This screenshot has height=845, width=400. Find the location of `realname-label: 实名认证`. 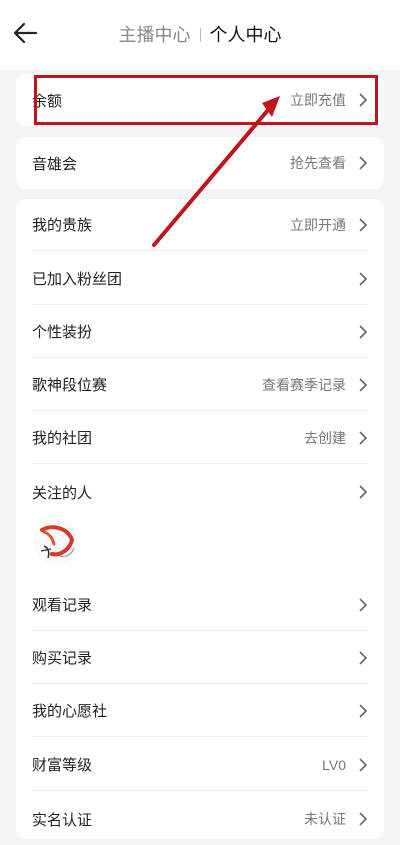

realname-label: 实名认证 is located at coordinates (62, 820).